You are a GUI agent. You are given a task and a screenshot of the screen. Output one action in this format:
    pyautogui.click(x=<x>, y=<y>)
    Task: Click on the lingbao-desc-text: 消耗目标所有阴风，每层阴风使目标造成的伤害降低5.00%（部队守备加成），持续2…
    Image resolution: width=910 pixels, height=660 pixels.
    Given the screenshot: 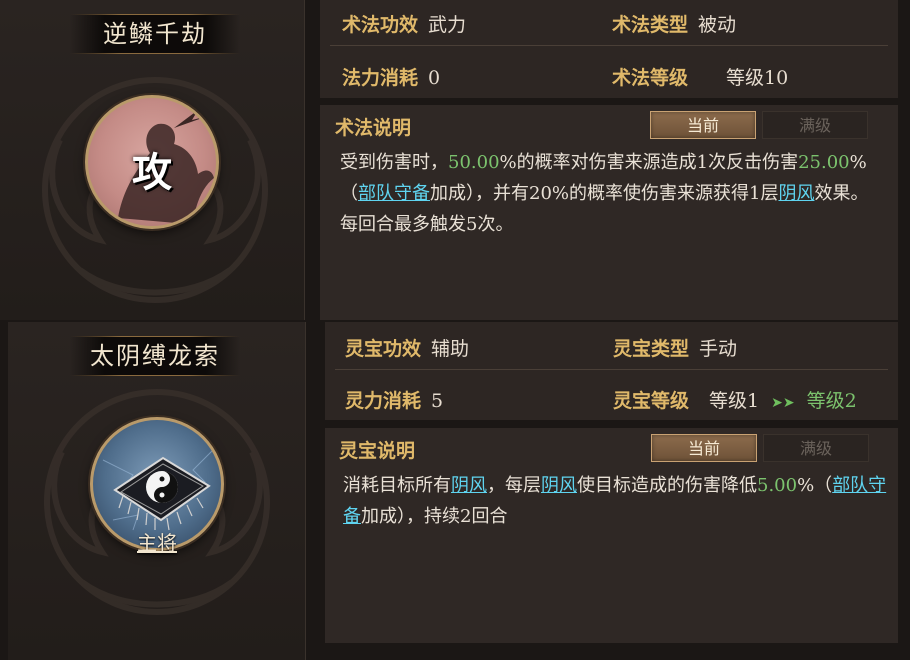 What is the action you would take?
    pyautogui.click(x=615, y=501)
    